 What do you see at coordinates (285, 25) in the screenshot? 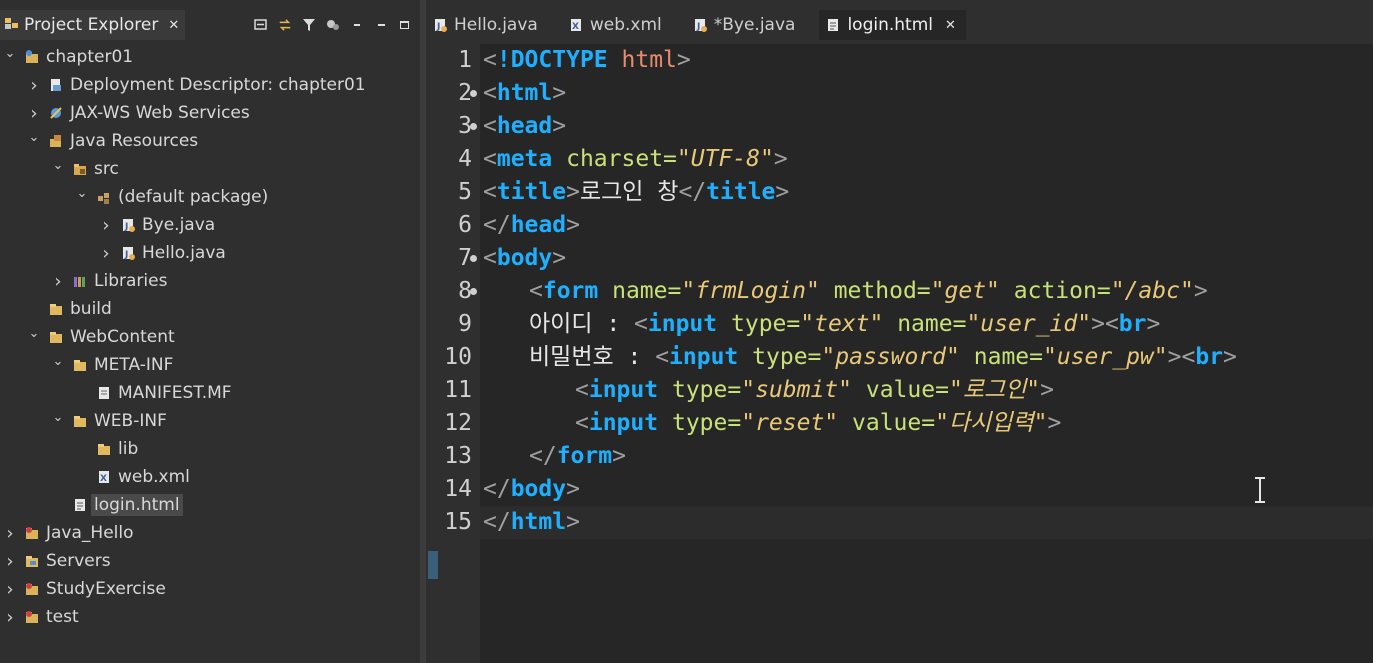
I see `link-with-editor-icon` at bounding box center [285, 25].